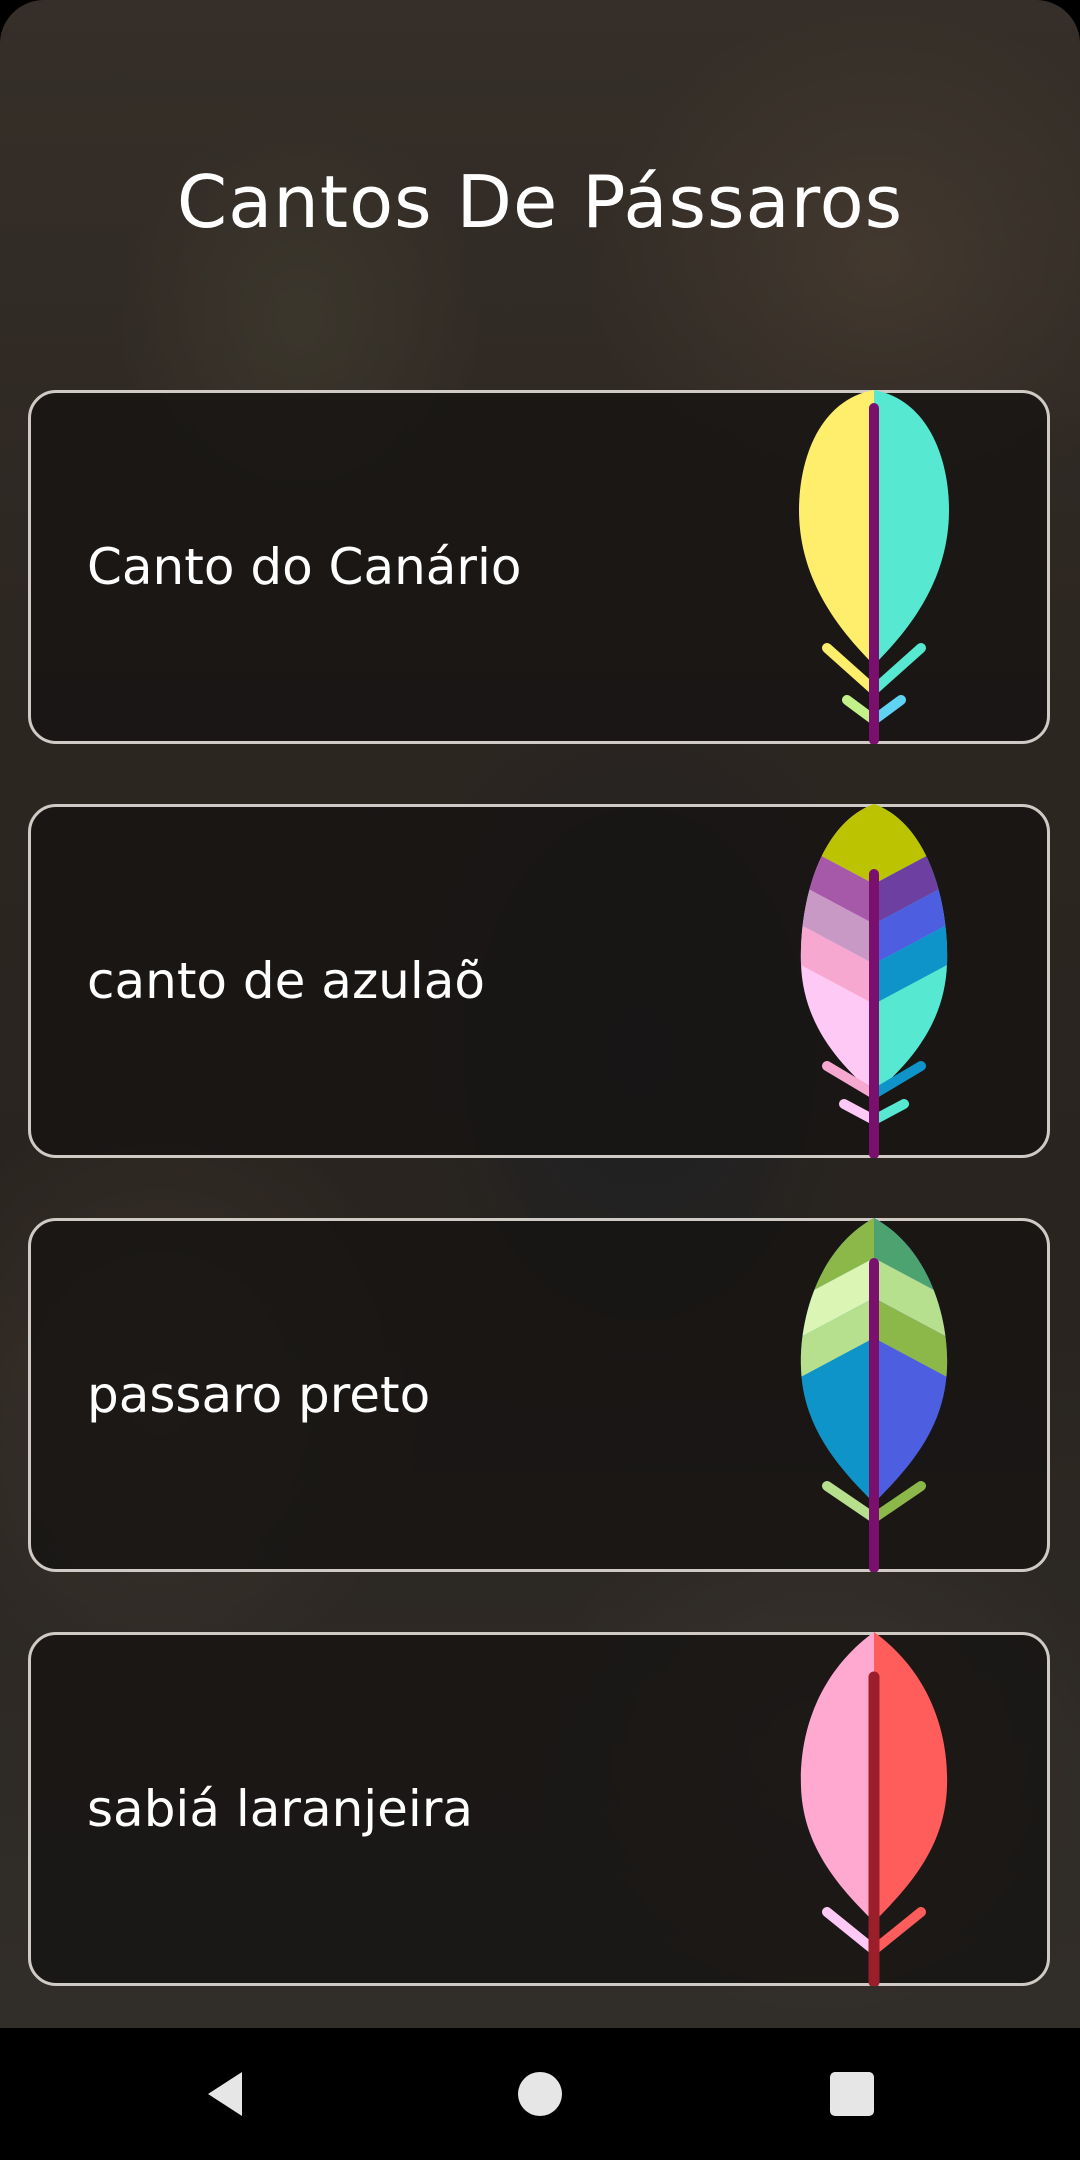  What do you see at coordinates (852, 2094) in the screenshot?
I see `recents-icon` at bounding box center [852, 2094].